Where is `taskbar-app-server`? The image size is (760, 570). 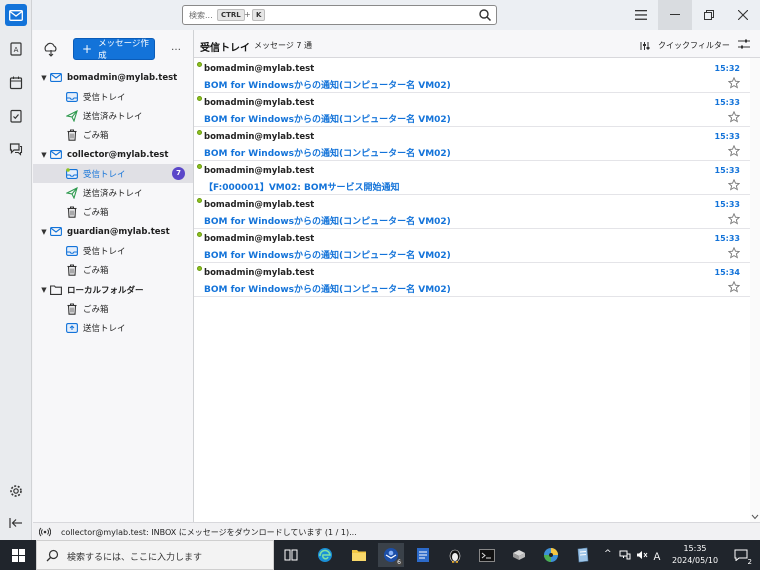 taskbar-app-server is located at coordinates (519, 555).